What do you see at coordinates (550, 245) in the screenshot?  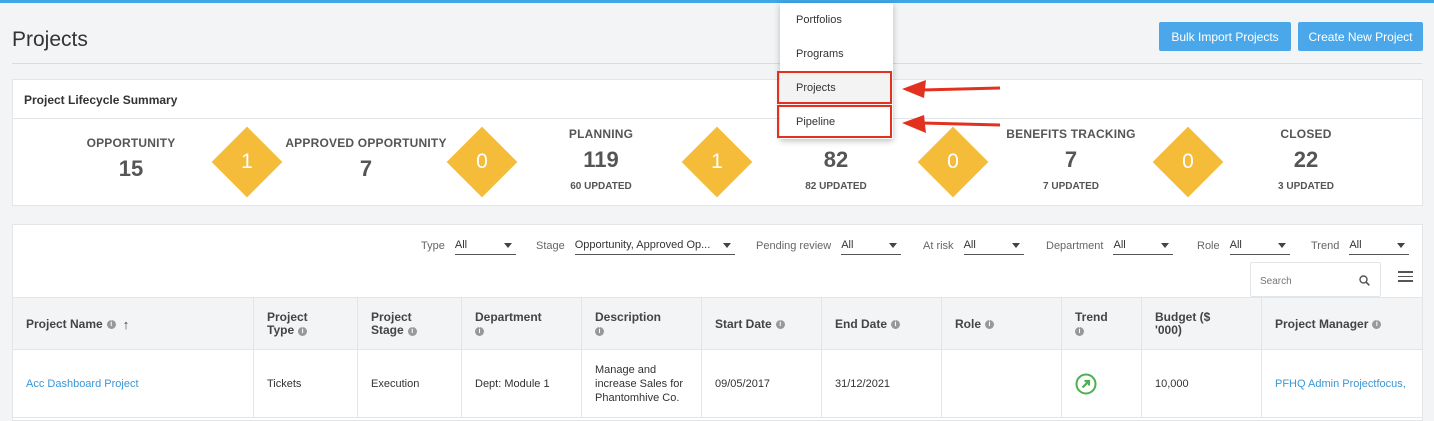 I see `filter-label: Stage` at bounding box center [550, 245].